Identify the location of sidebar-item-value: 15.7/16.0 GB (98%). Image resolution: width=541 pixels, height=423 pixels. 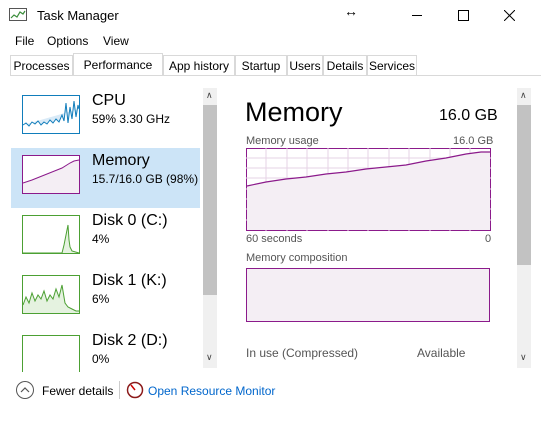
(145, 179).